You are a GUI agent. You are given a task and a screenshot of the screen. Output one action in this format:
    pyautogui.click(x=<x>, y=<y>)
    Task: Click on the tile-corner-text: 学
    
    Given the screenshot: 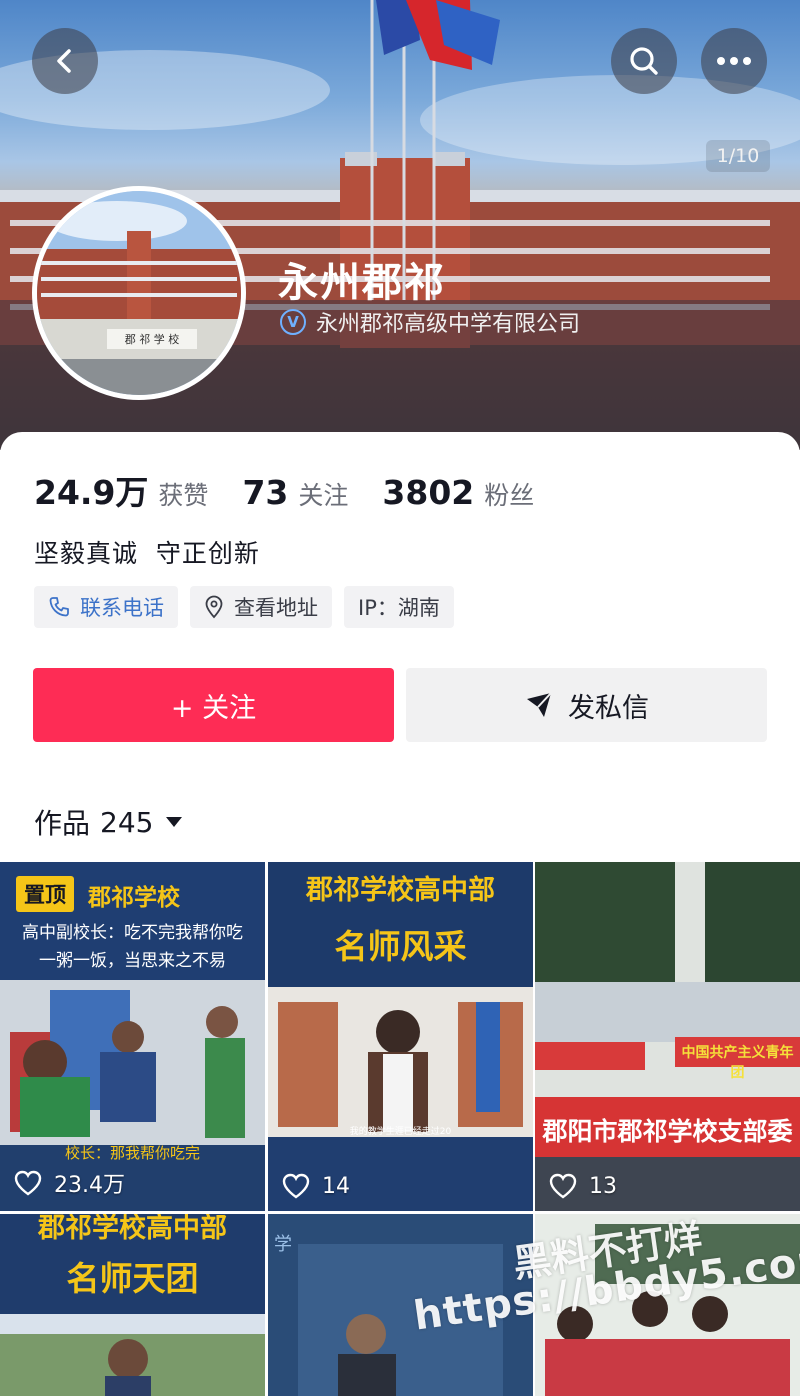 What is the action you would take?
    pyautogui.click(x=283, y=1244)
    